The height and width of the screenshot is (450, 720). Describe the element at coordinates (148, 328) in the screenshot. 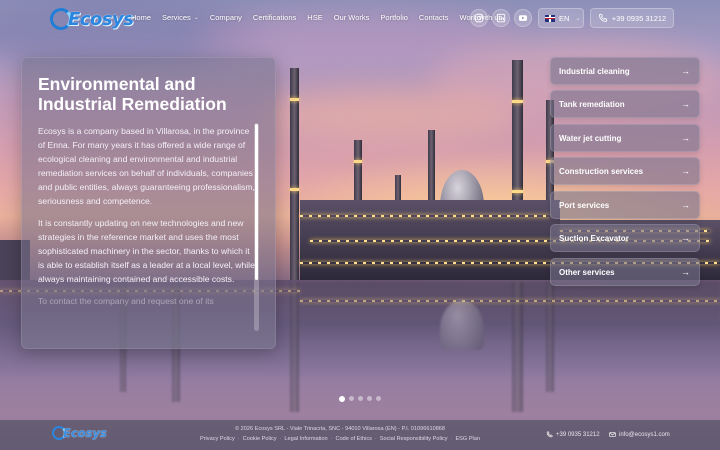

I see `text-fade-overlay` at that location.